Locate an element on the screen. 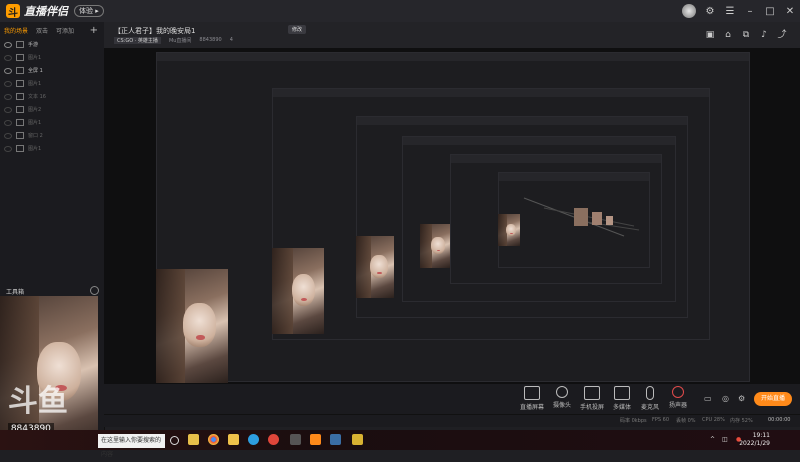 This screenshot has width=800, height=462. clock-time: 19:11 is located at coordinates (761, 435).